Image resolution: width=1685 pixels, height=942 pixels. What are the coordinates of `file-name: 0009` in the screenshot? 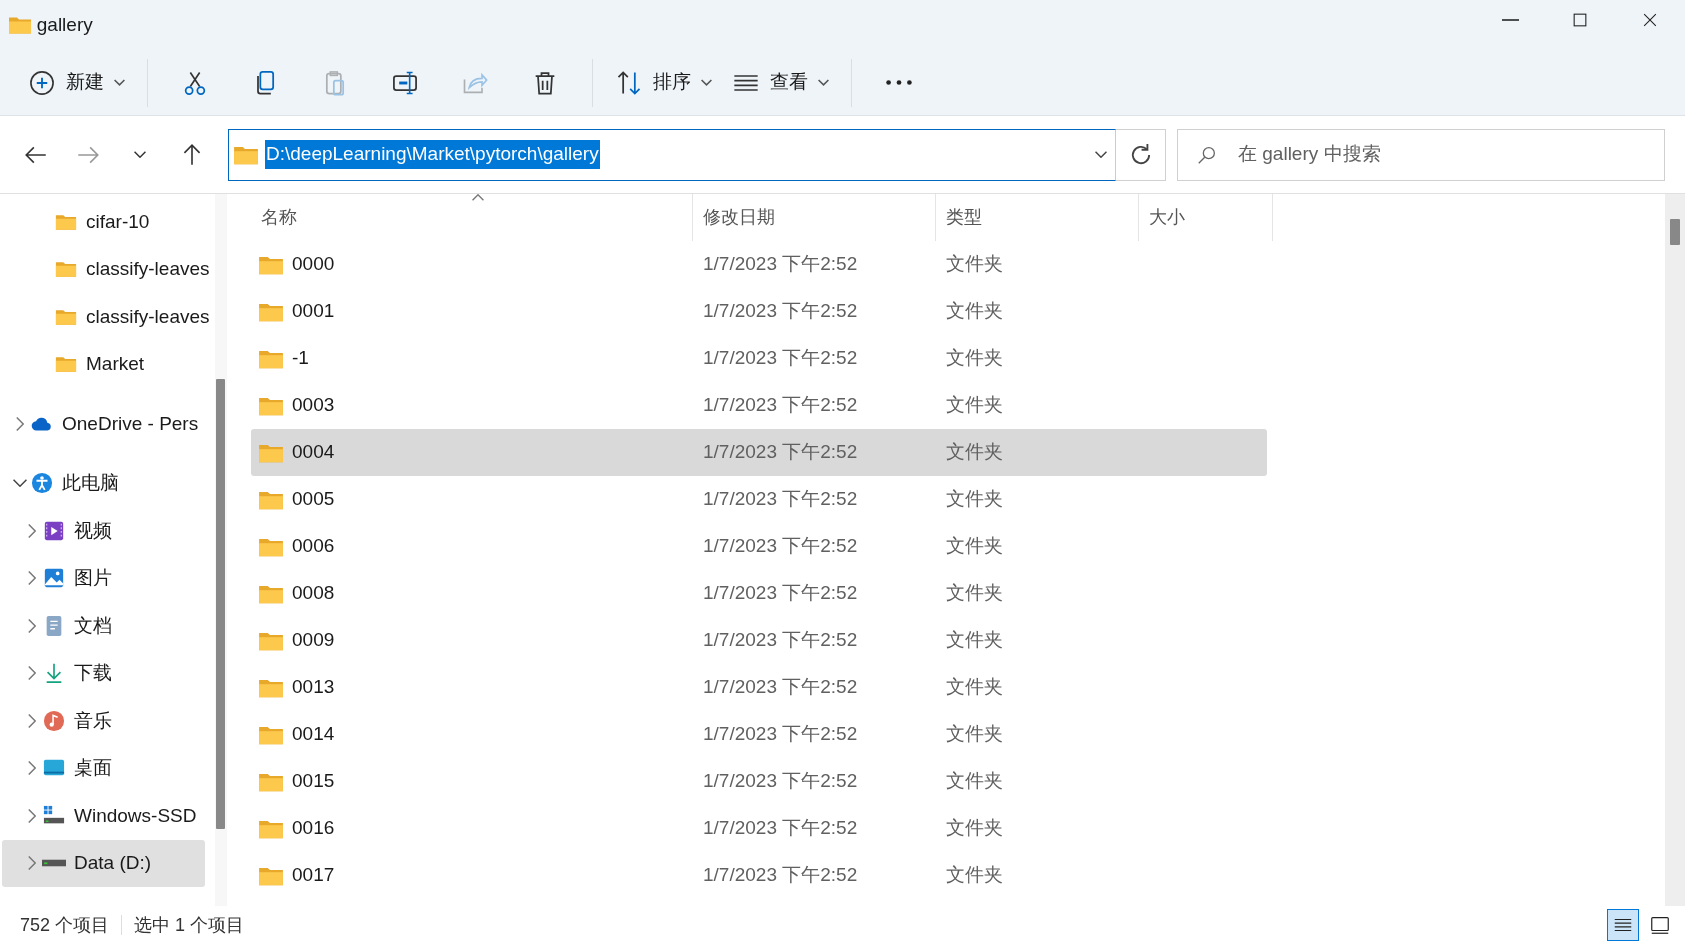 It's located at (313, 640).